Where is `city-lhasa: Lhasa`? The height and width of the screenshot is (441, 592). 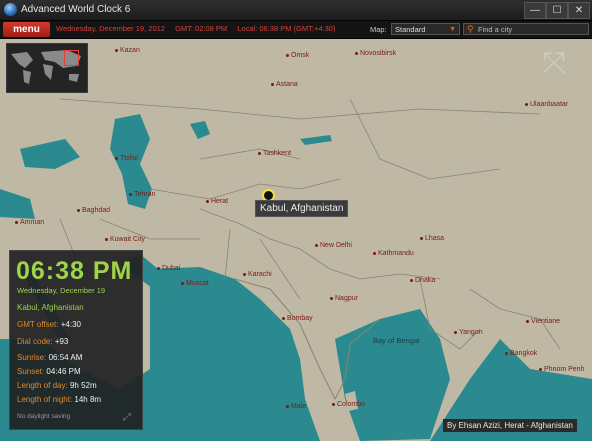 city-lhasa: Lhasa is located at coordinates (431, 238).